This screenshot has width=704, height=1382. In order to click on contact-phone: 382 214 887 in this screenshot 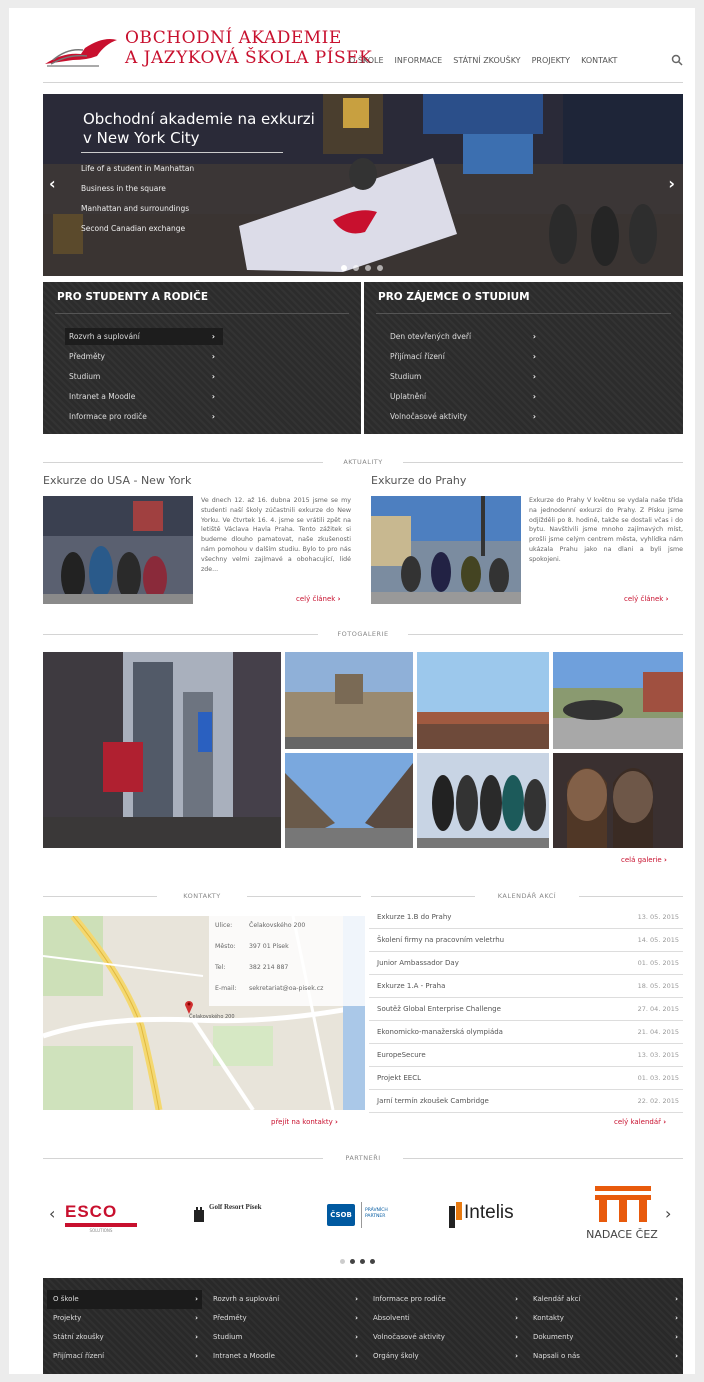, I will do `click(268, 967)`.